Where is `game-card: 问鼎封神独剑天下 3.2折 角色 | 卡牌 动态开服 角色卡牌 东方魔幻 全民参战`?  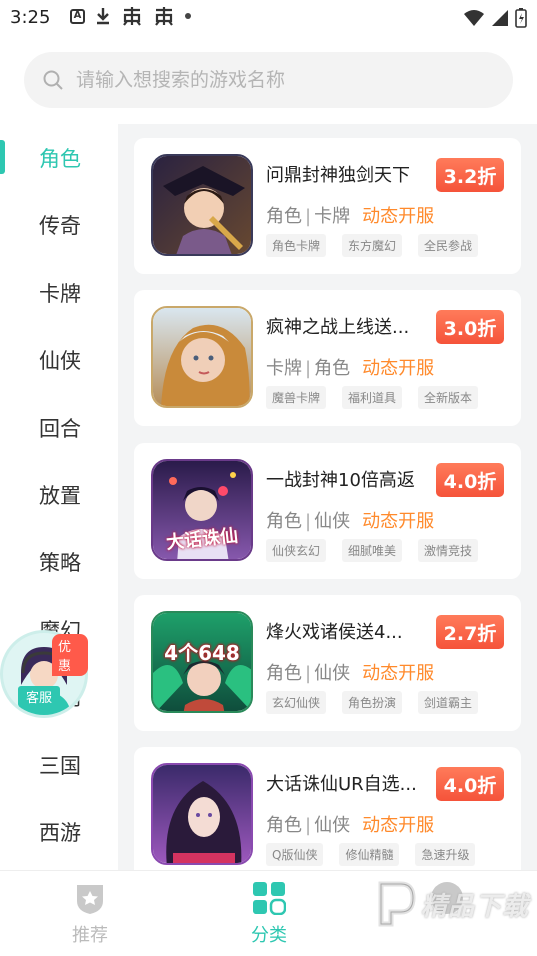
game-card: 问鼎封神独剑天下 3.2折 角色 | 卡牌 动态开服 角色卡牌 东方魔幻 全民参战 is located at coordinates (327, 206).